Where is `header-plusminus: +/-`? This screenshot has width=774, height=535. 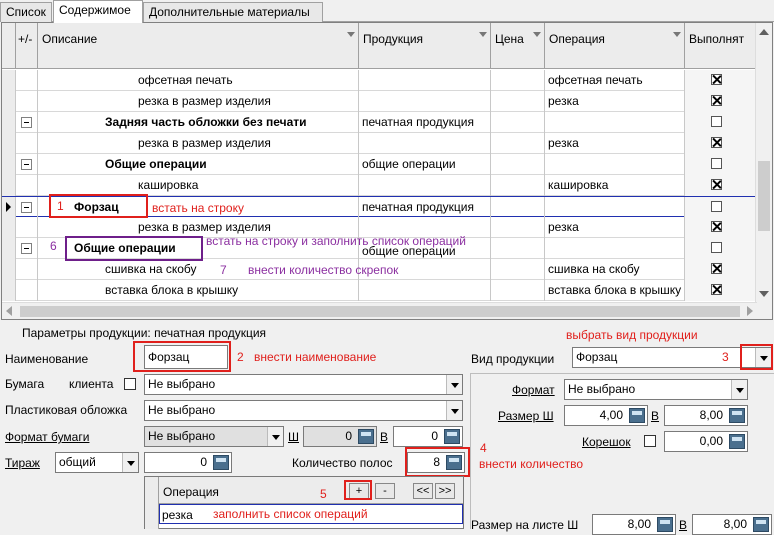 header-plusminus: +/- is located at coordinates (27, 46).